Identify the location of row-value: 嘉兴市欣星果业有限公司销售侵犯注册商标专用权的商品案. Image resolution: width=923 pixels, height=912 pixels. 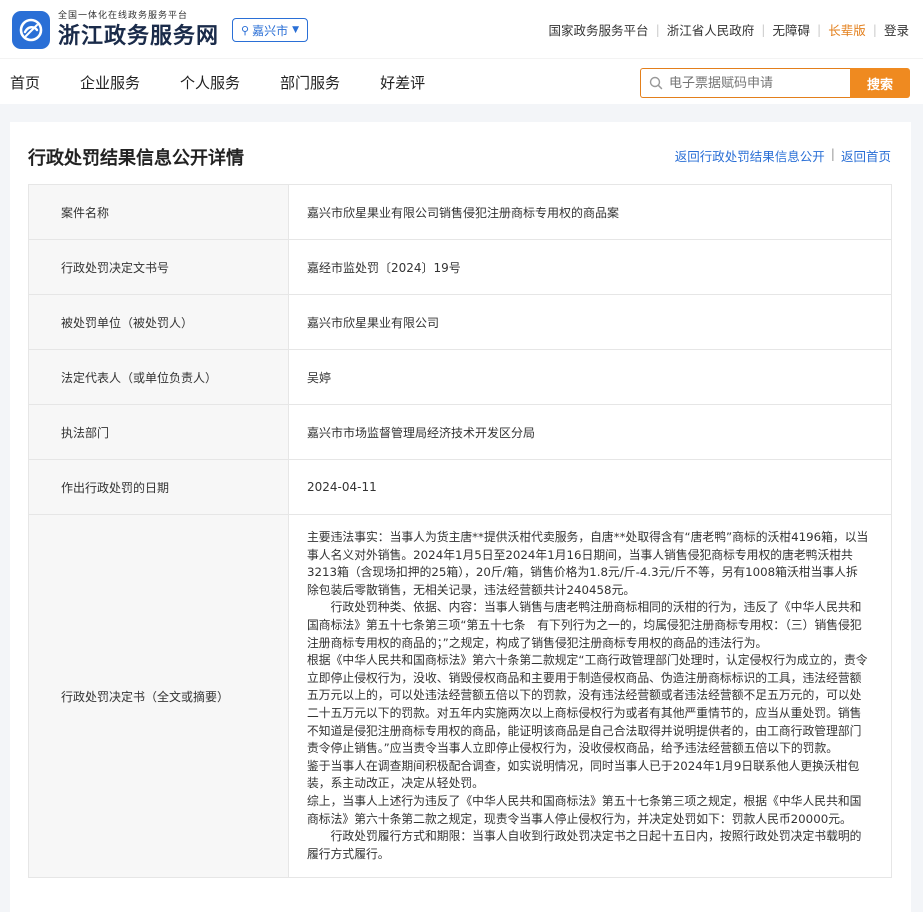
(590, 212).